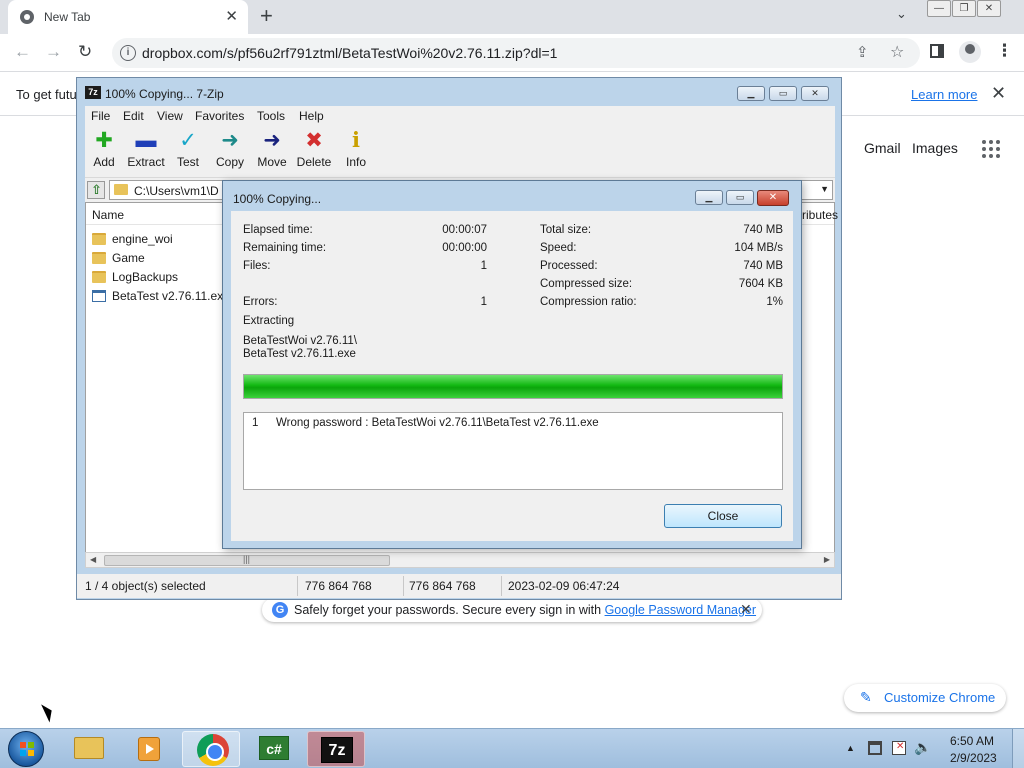  What do you see at coordinates (53, 52) in the screenshot?
I see `forward-arrow-icon: →` at bounding box center [53, 52].